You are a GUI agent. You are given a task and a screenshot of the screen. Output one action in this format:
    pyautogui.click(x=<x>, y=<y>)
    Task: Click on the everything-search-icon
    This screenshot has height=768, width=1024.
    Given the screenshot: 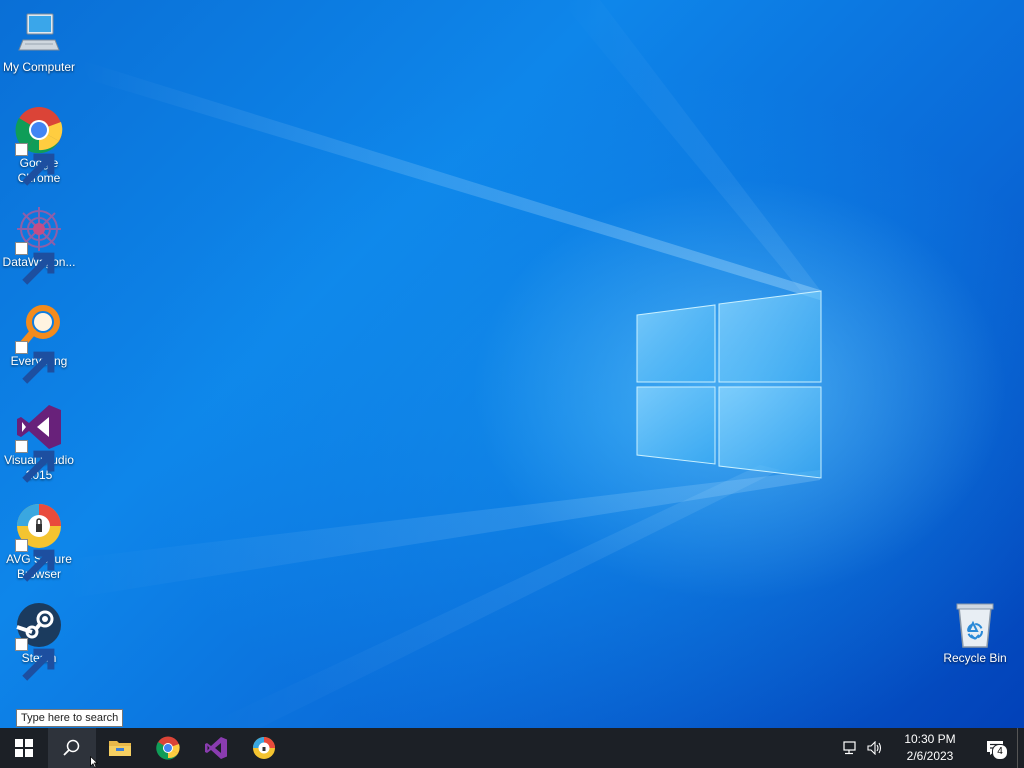 What is the action you would take?
    pyautogui.click(x=39, y=344)
    